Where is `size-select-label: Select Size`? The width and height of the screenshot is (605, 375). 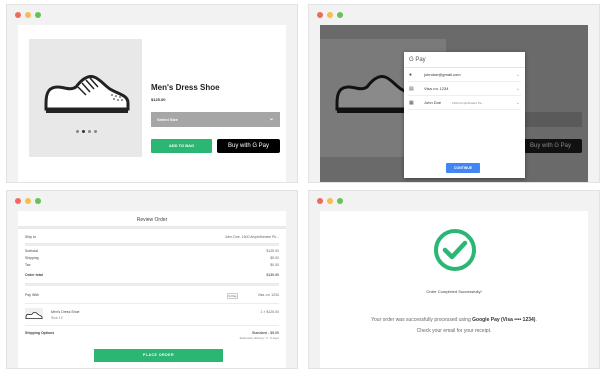
size-select-label: Select Size is located at coordinates (167, 119).